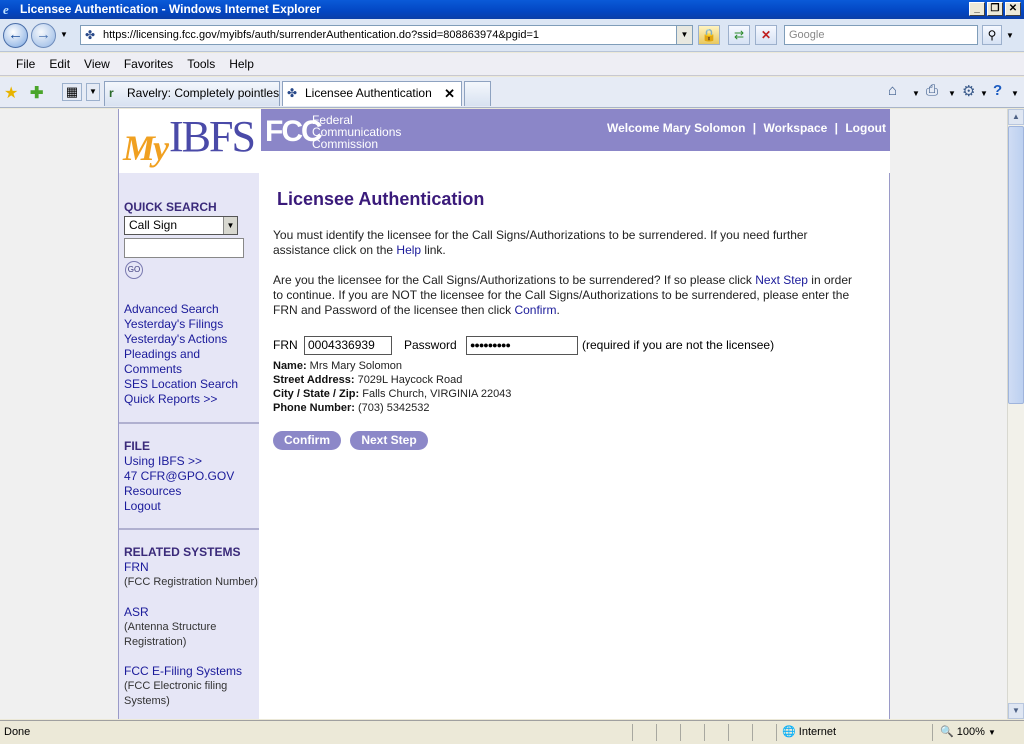 The width and height of the screenshot is (1024, 744). What do you see at coordinates (190, 141) in the screenshot?
I see `myibfs-logo: My IBFS` at bounding box center [190, 141].